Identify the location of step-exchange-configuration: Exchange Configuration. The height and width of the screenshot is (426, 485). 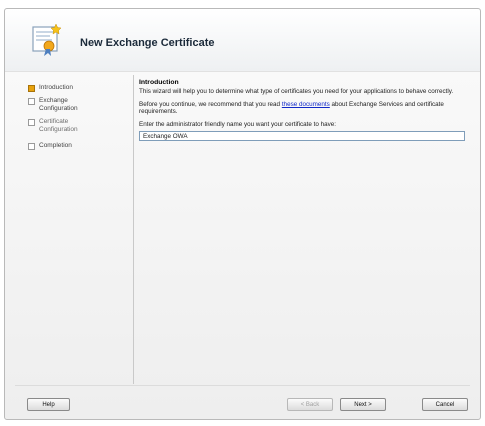
(64, 104).